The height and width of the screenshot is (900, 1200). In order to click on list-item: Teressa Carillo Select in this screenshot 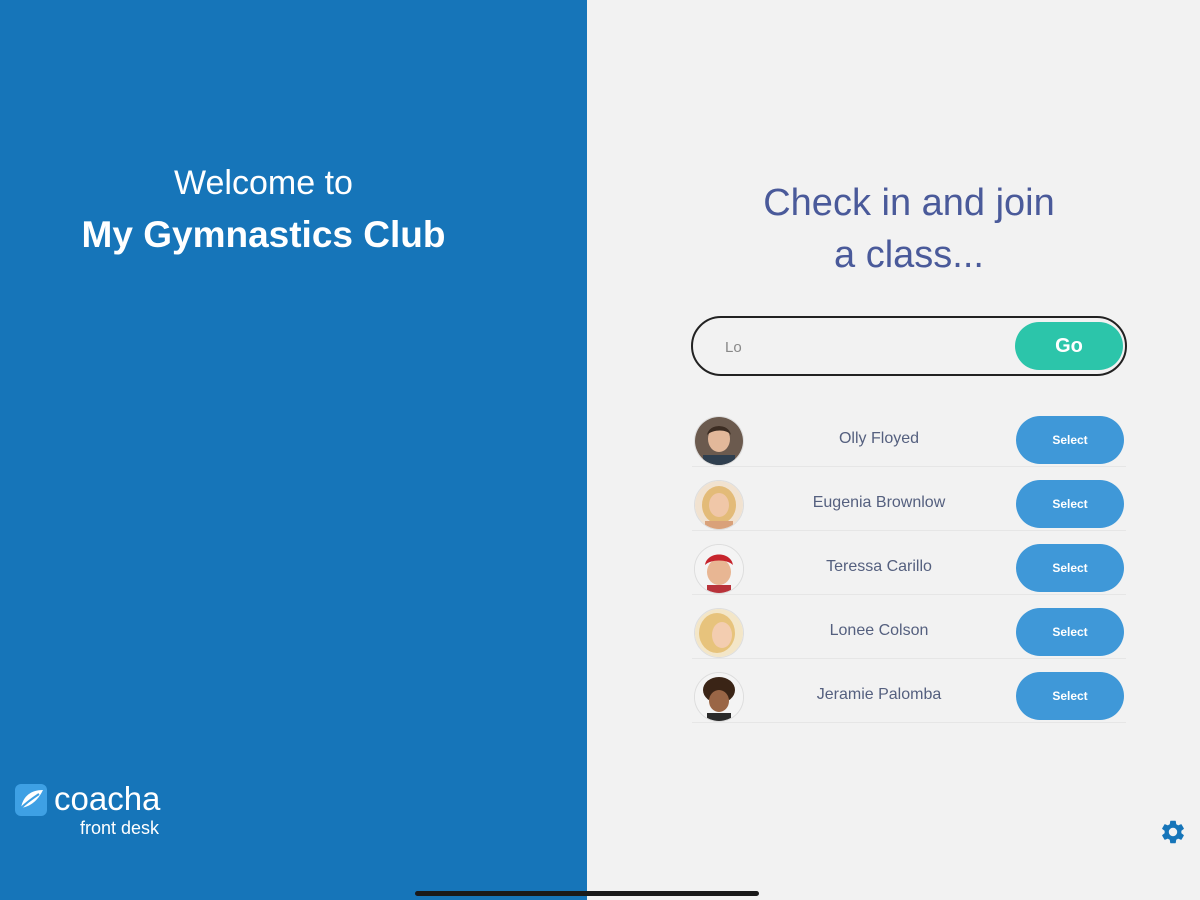, I will do `click(909, 567)`.